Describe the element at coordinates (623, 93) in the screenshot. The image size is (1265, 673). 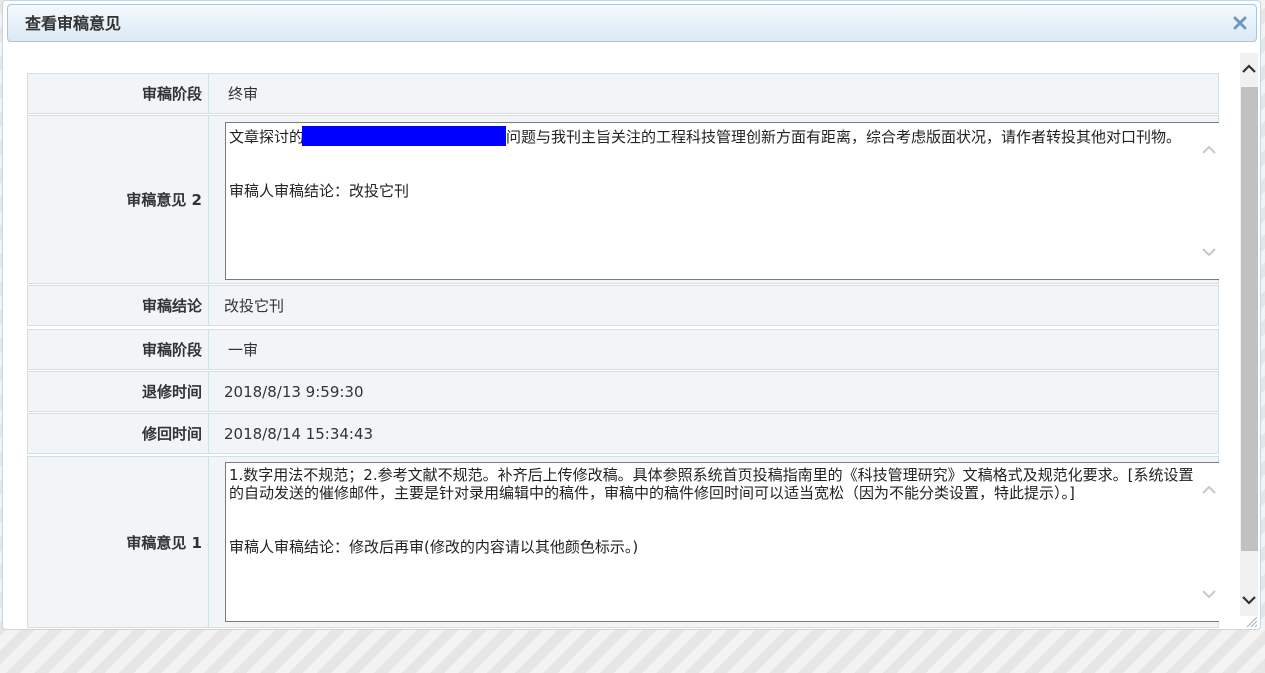
I see `row-review-stage-final: 审稿阶段 终审` at that location.